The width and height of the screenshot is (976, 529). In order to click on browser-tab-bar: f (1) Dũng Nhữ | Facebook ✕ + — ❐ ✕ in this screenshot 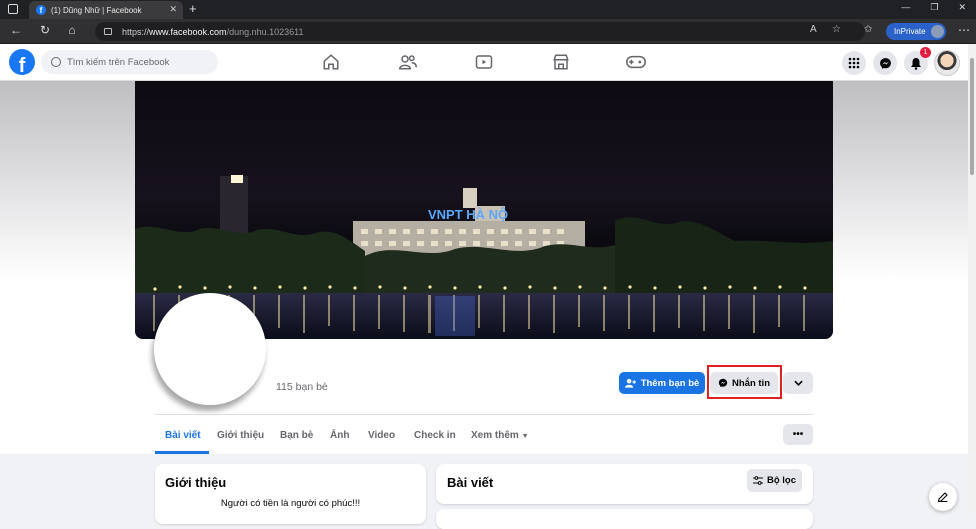, I will do `click(488, 9)`.